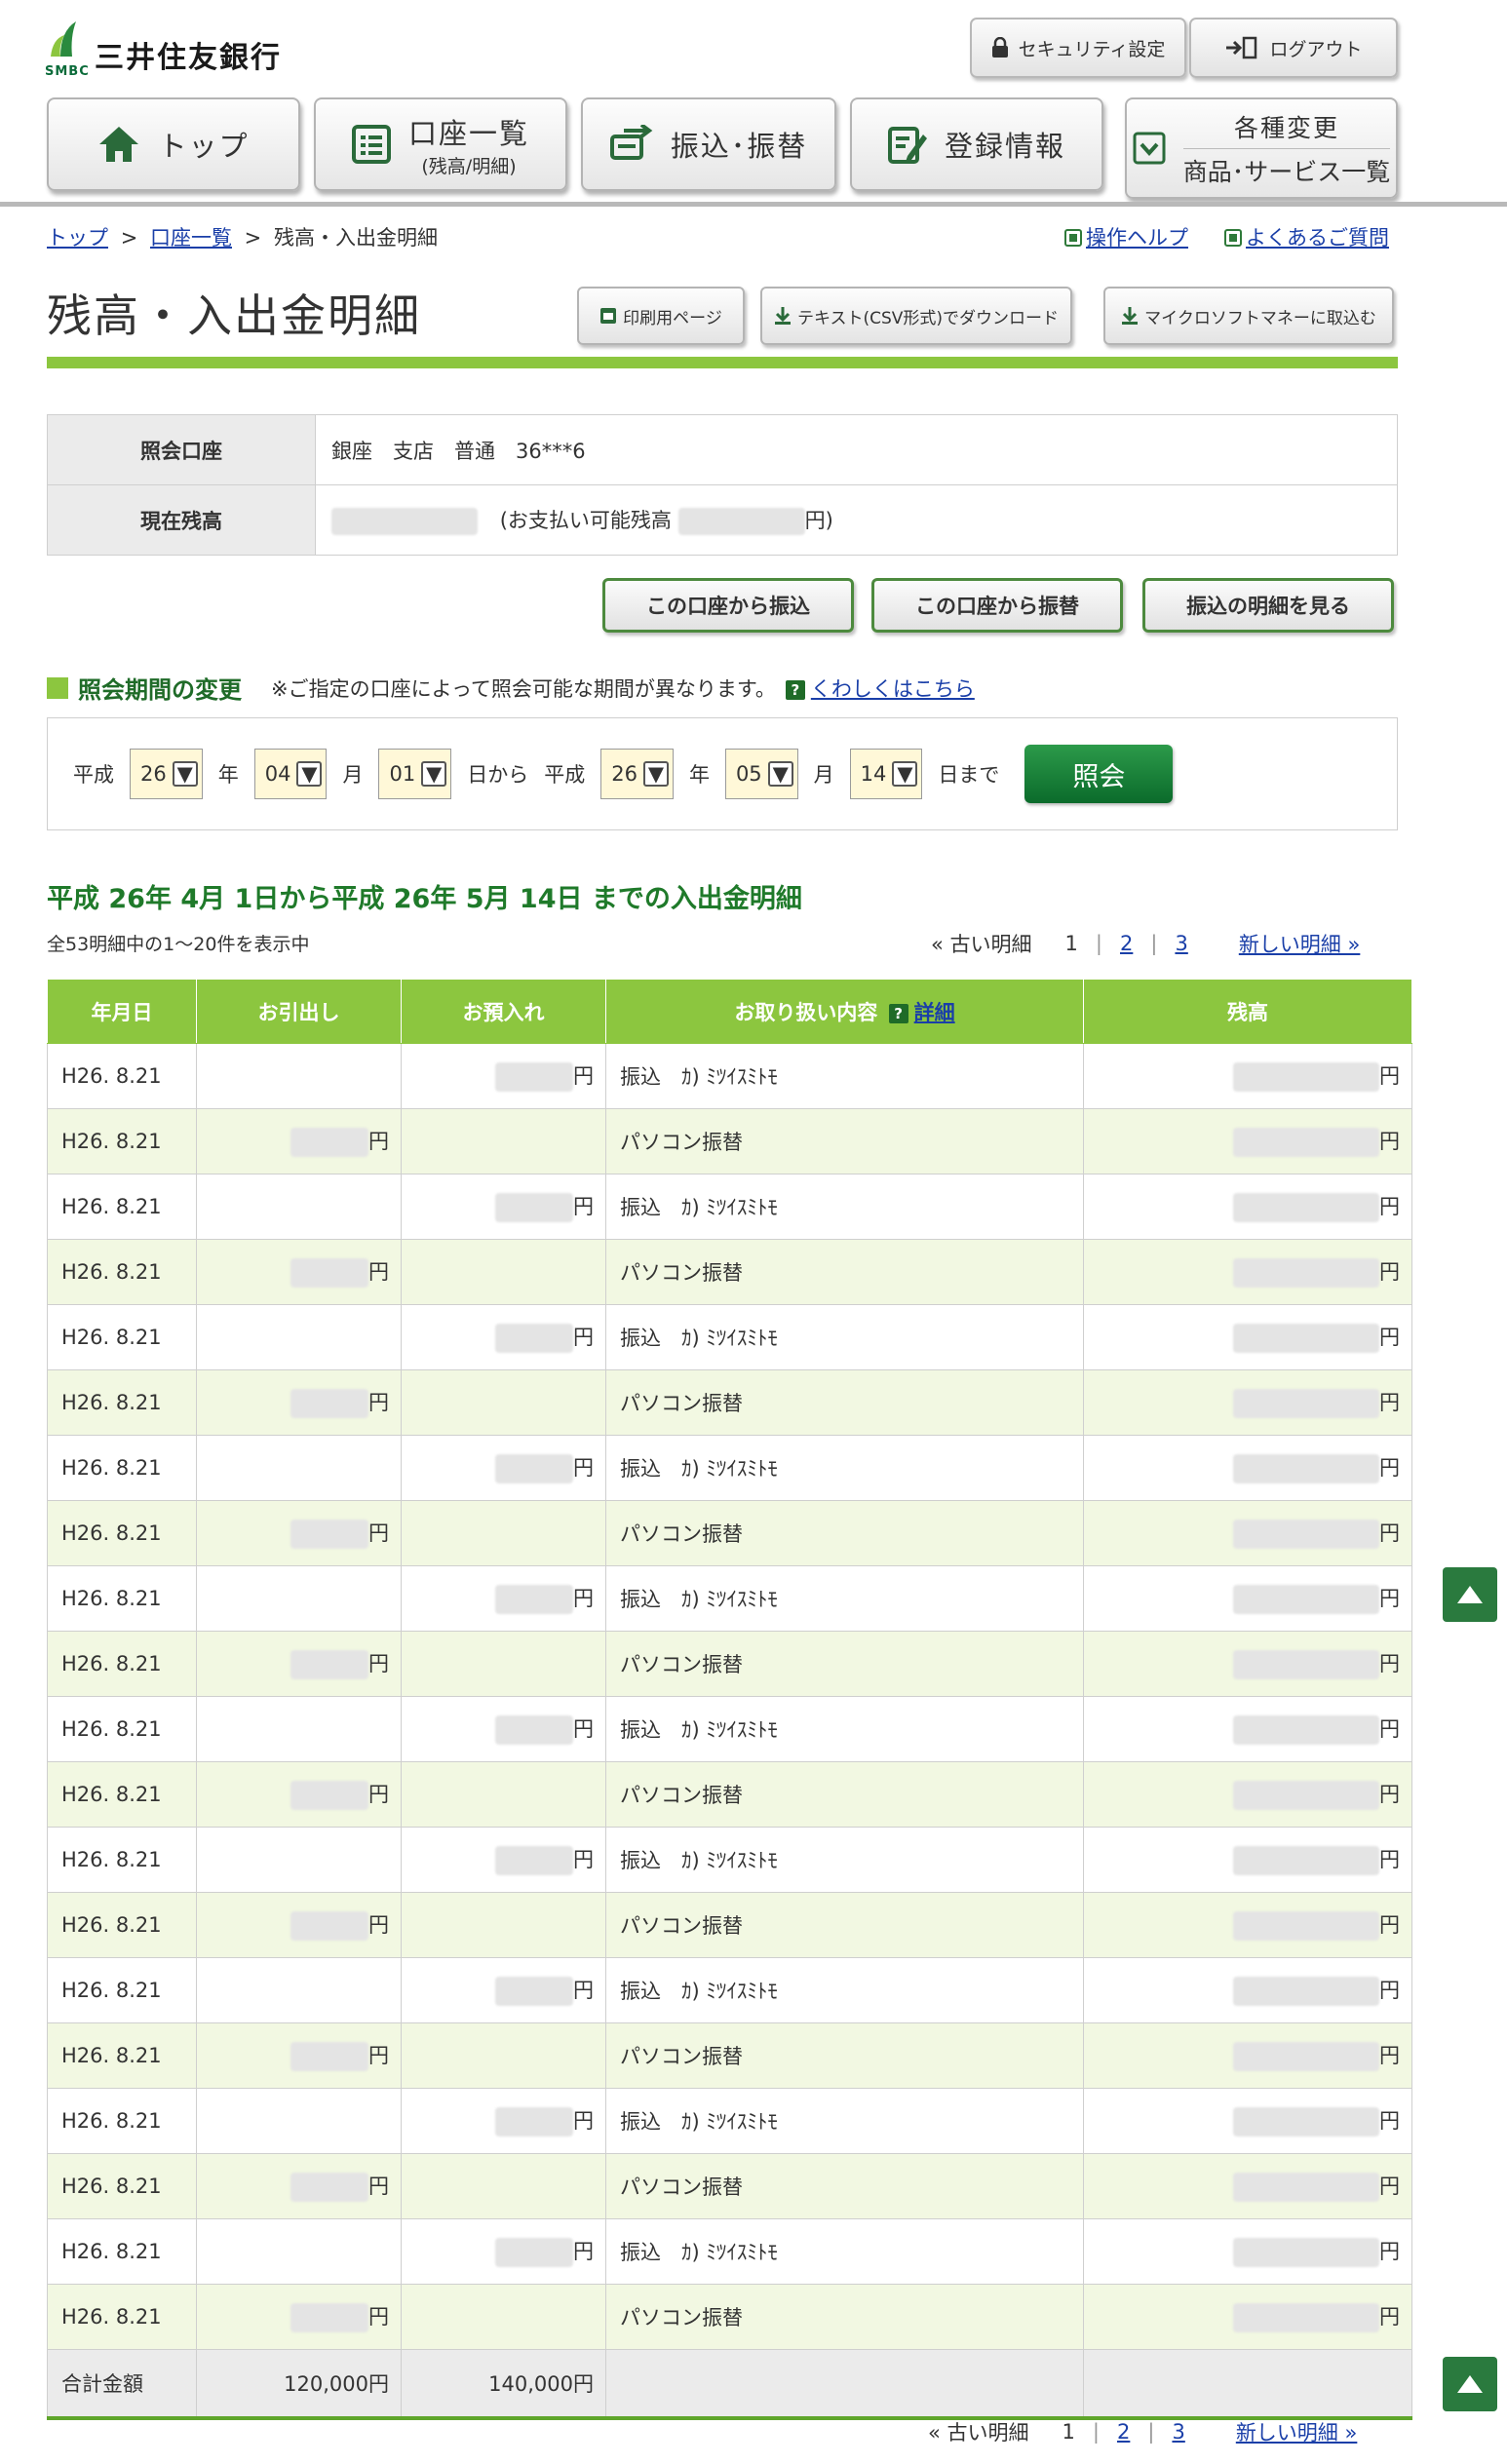 Image resolution: width=1507 pixels, height=2464 pixels. I want to click on row-withdraw: 円, so click(299, 1533).